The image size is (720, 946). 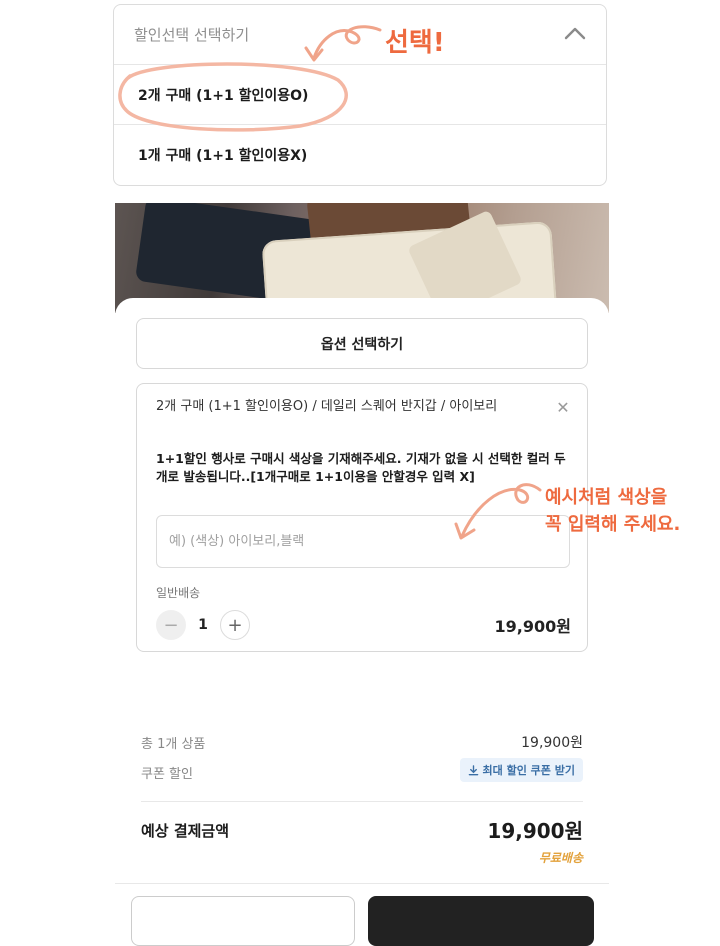 I want to click on close-icon: ✕, so click(x=563, y=408).